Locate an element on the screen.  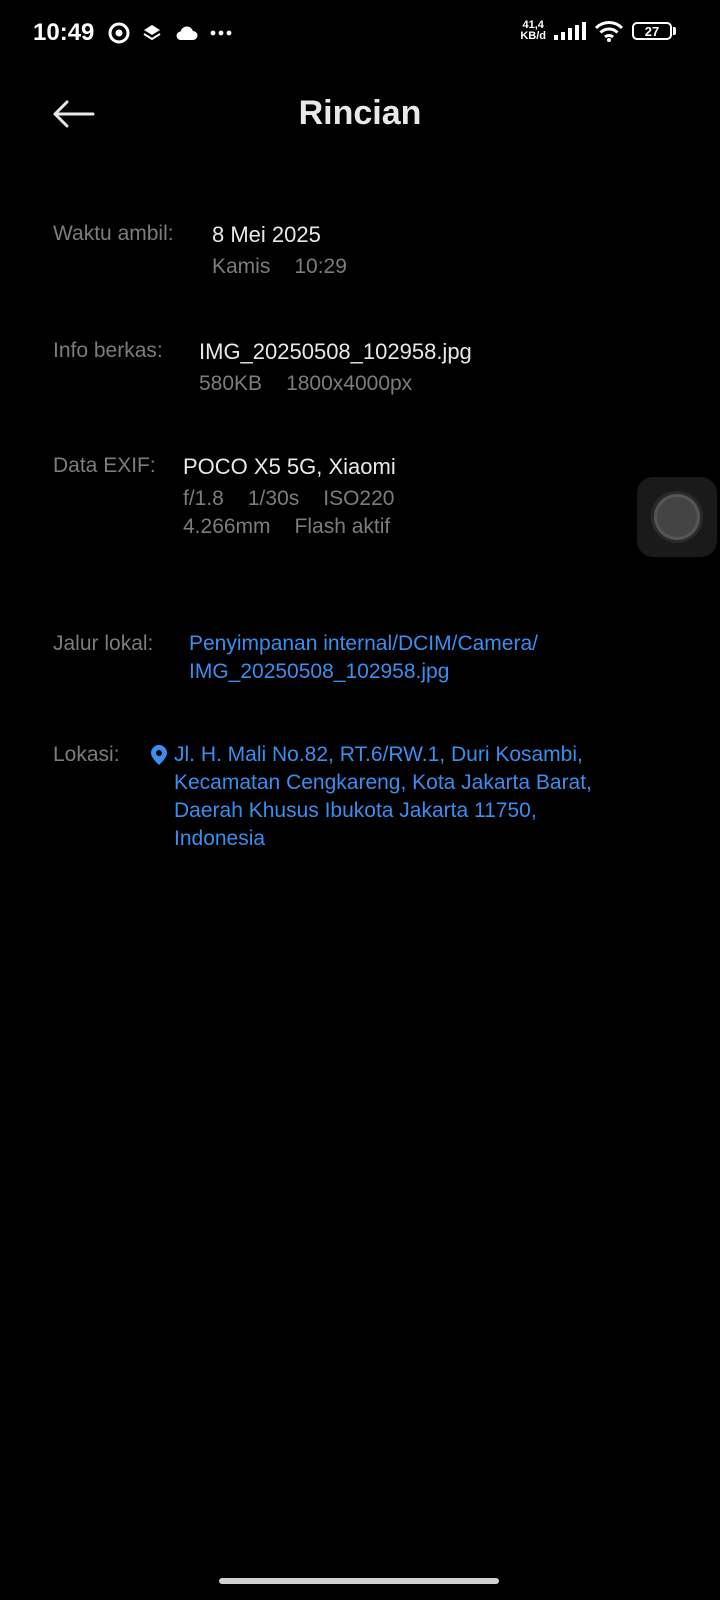
status-time: 10:49 is located at coordinates (64, 32).